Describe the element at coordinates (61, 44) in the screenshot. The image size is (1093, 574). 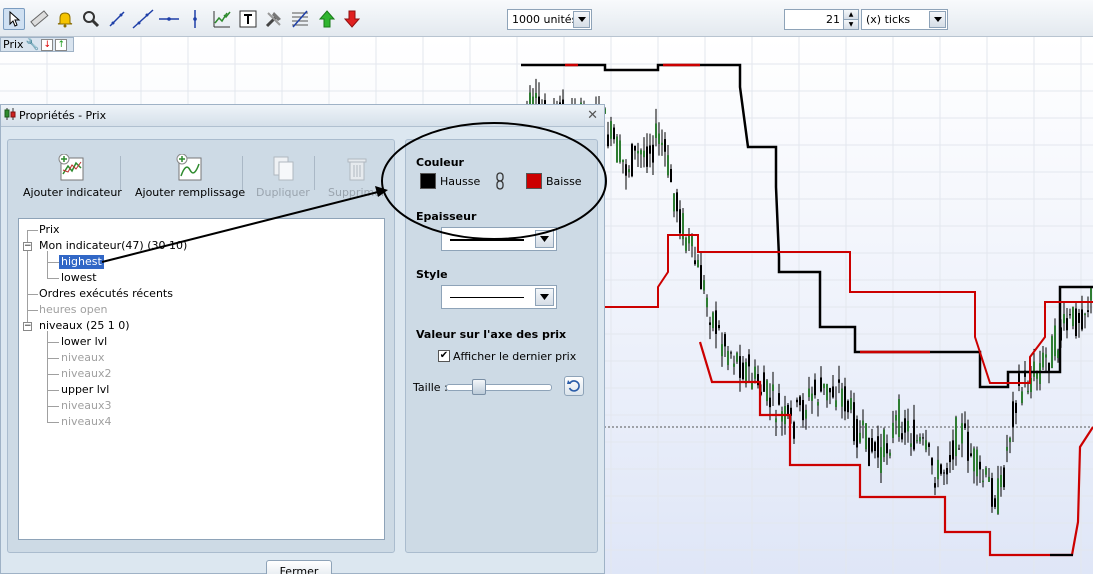
I see `move-up-icon: ↑` at that location.